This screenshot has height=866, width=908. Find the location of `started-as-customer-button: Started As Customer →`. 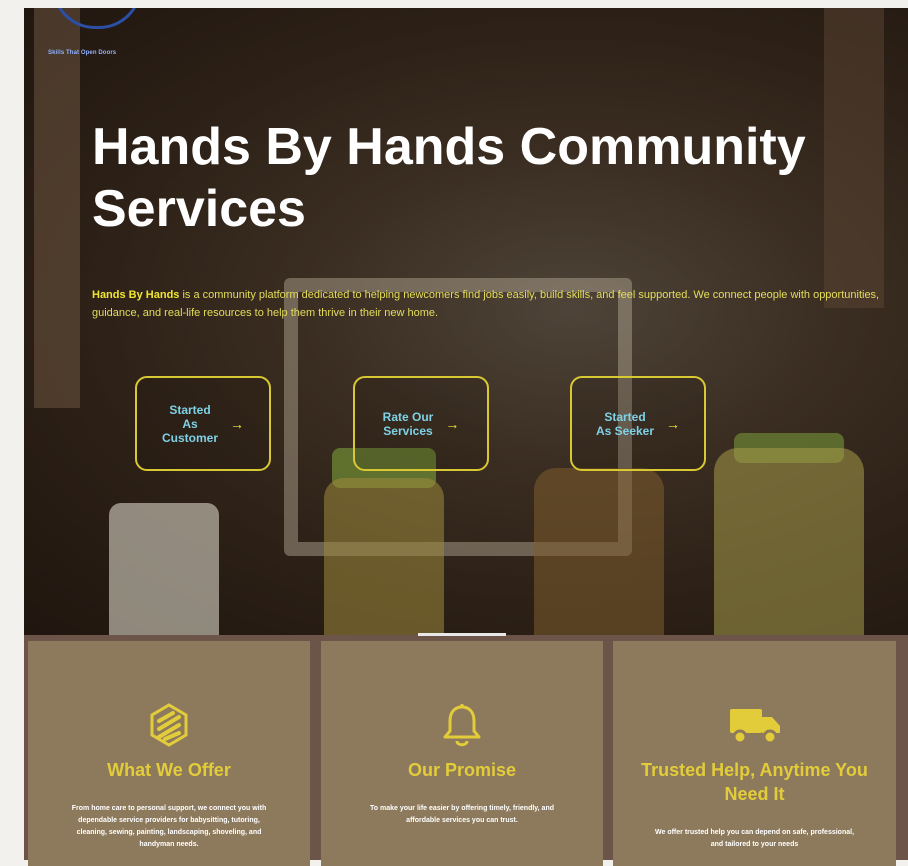

started-as-customer-button: Started As Customer → is located at coordinates (203, 423).